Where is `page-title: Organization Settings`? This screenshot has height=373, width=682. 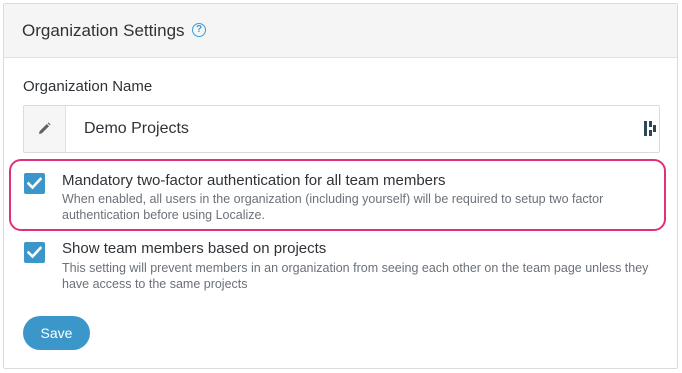 page-title: Organization Settings is located at coordinates (103, 30).